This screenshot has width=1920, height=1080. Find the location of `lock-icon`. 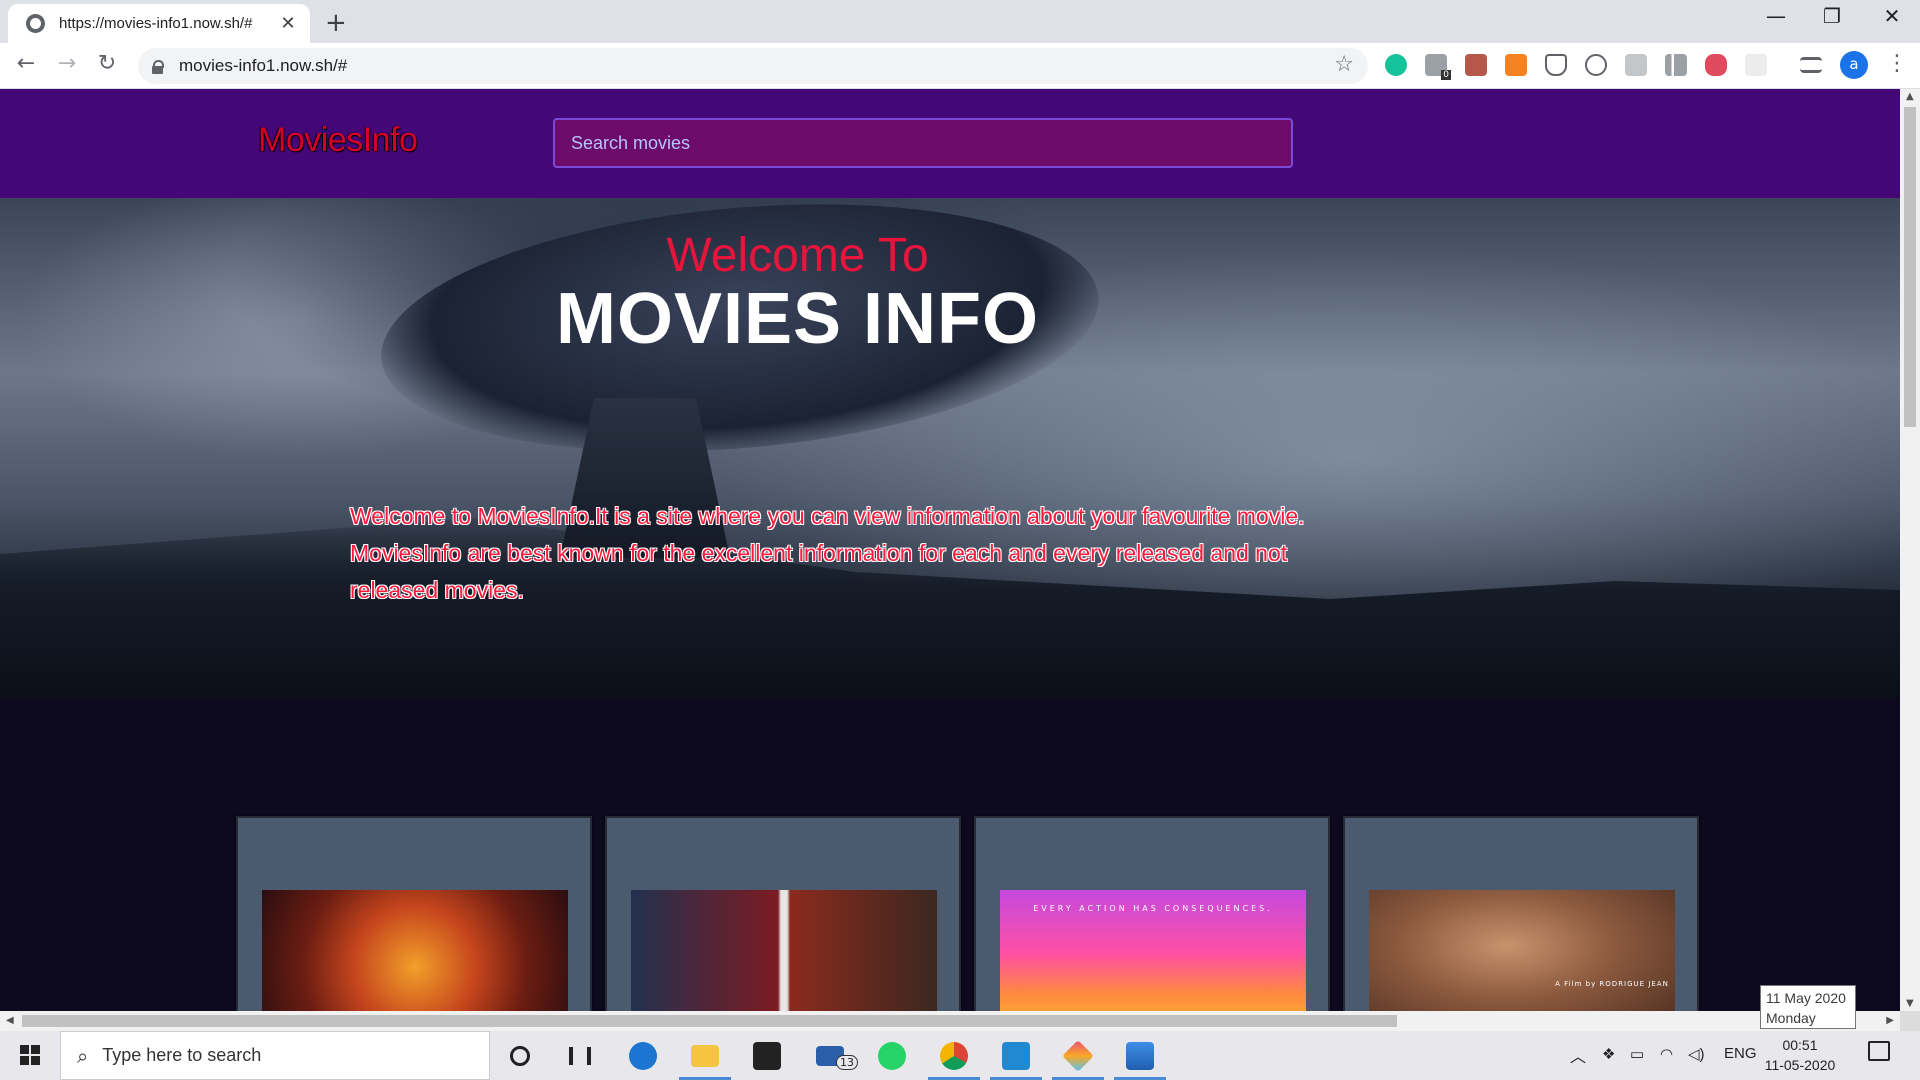

lock-icon is located at coordinates (158, 66).